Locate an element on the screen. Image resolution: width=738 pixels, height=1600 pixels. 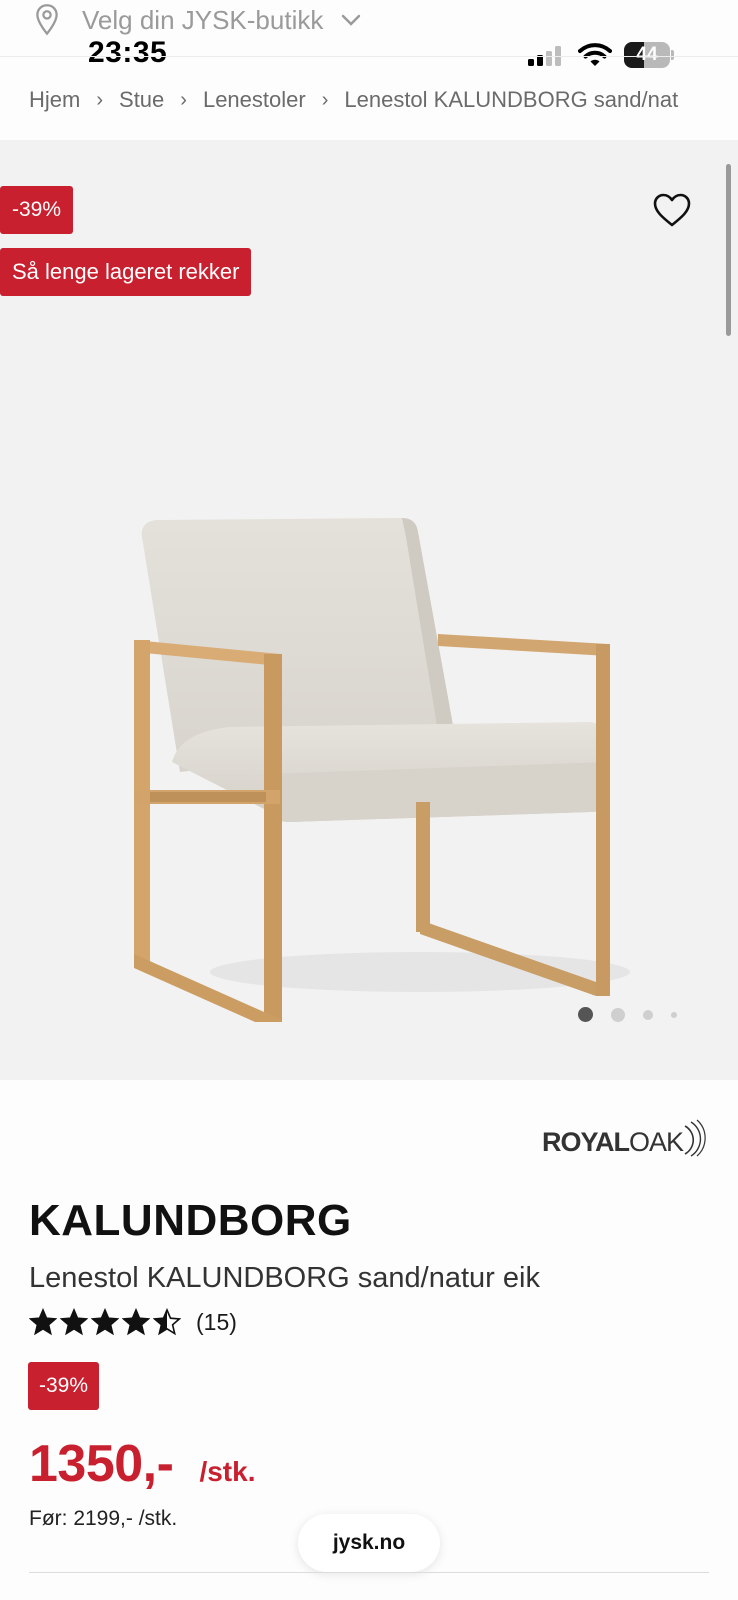
star-half-icon is located at coordinates (167, 1322).